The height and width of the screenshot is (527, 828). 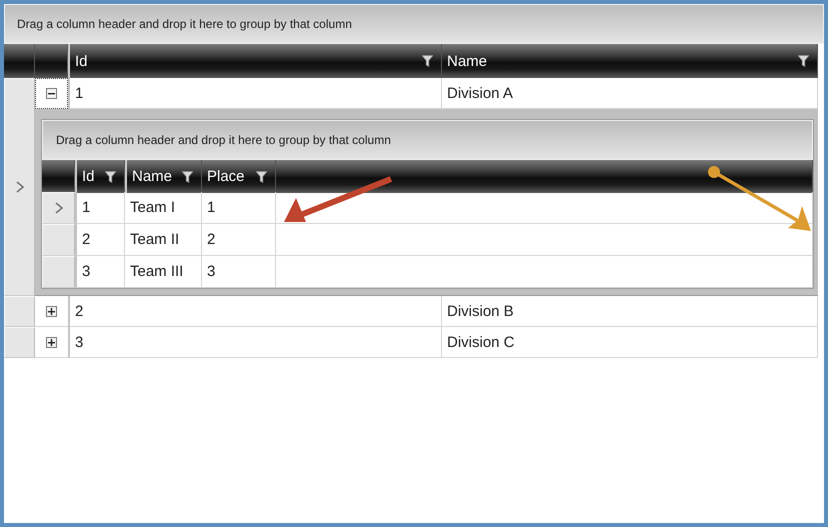 What do you see at coordinates (480, 93) in the screenshot?
I see `table-cell: Division A` at bounding box center [480, 93].